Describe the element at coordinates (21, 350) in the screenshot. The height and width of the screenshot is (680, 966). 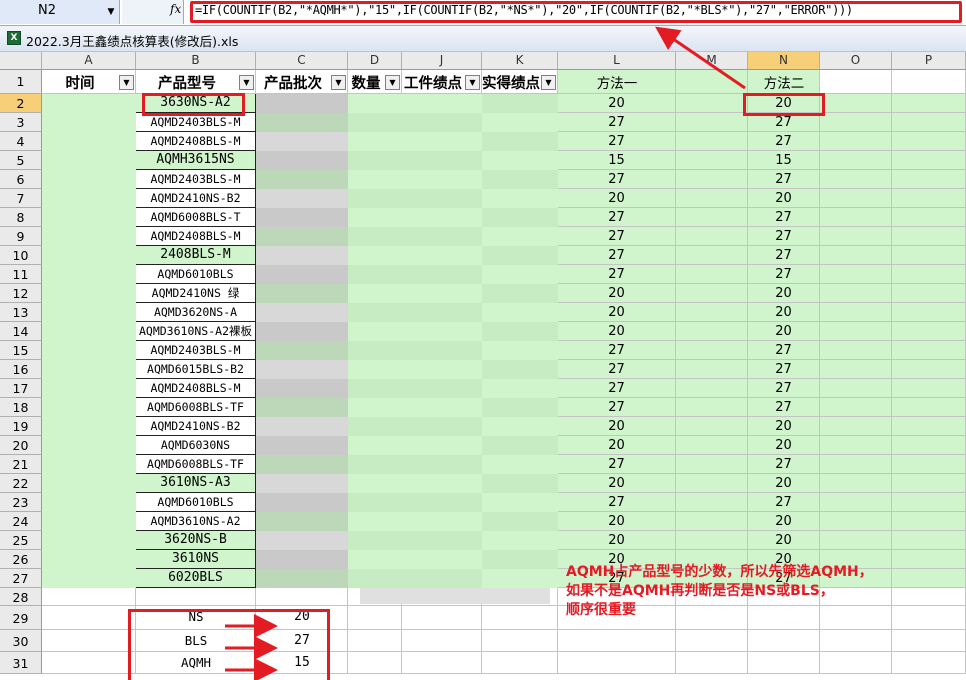
I see `row-header: 15` at that location.